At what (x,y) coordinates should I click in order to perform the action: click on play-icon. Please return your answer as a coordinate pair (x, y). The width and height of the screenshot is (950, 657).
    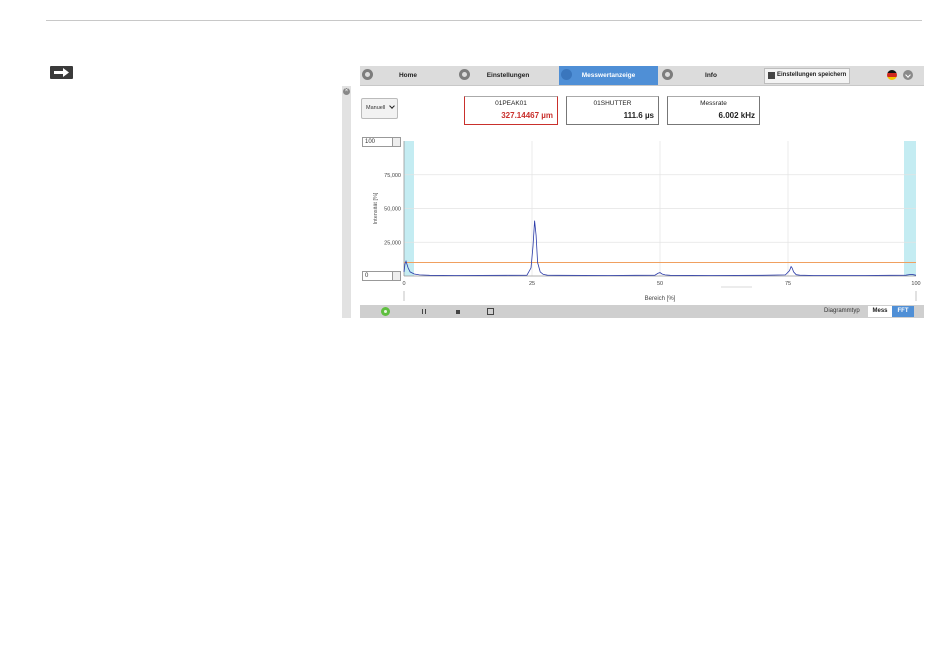
    Looking at the image, I should click on (385, 311).